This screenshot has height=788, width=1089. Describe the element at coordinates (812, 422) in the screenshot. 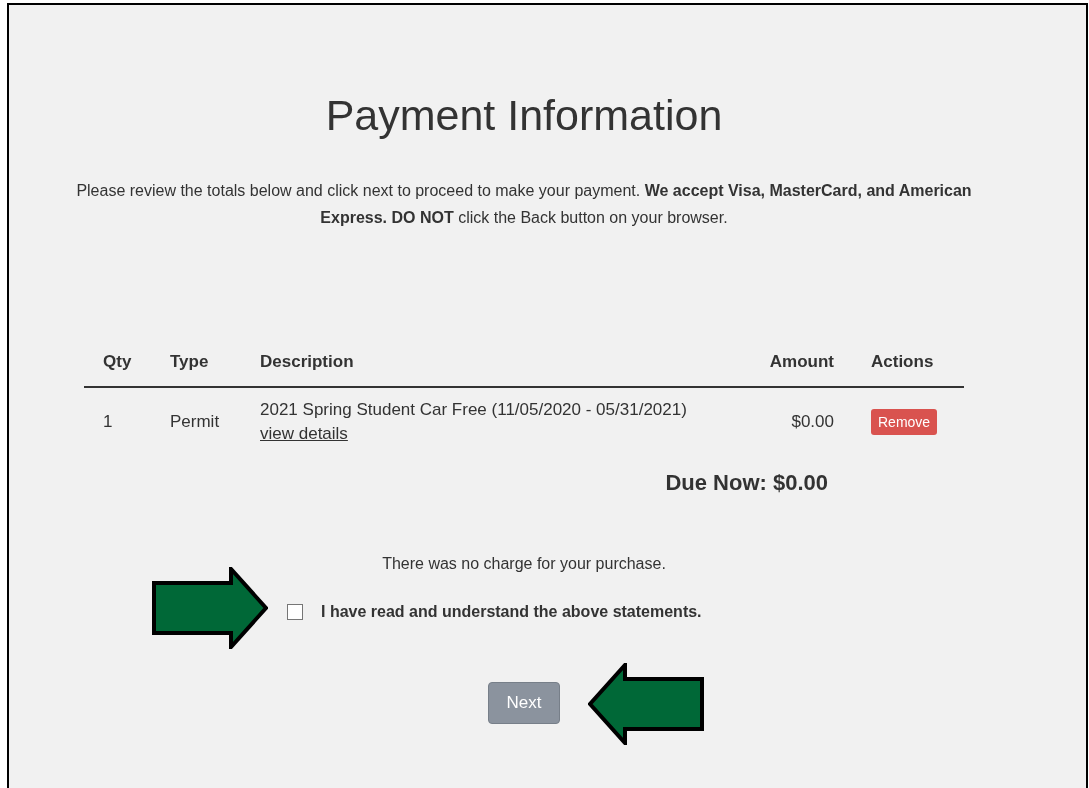

I see `table-cell-text: $0.00` at that location.